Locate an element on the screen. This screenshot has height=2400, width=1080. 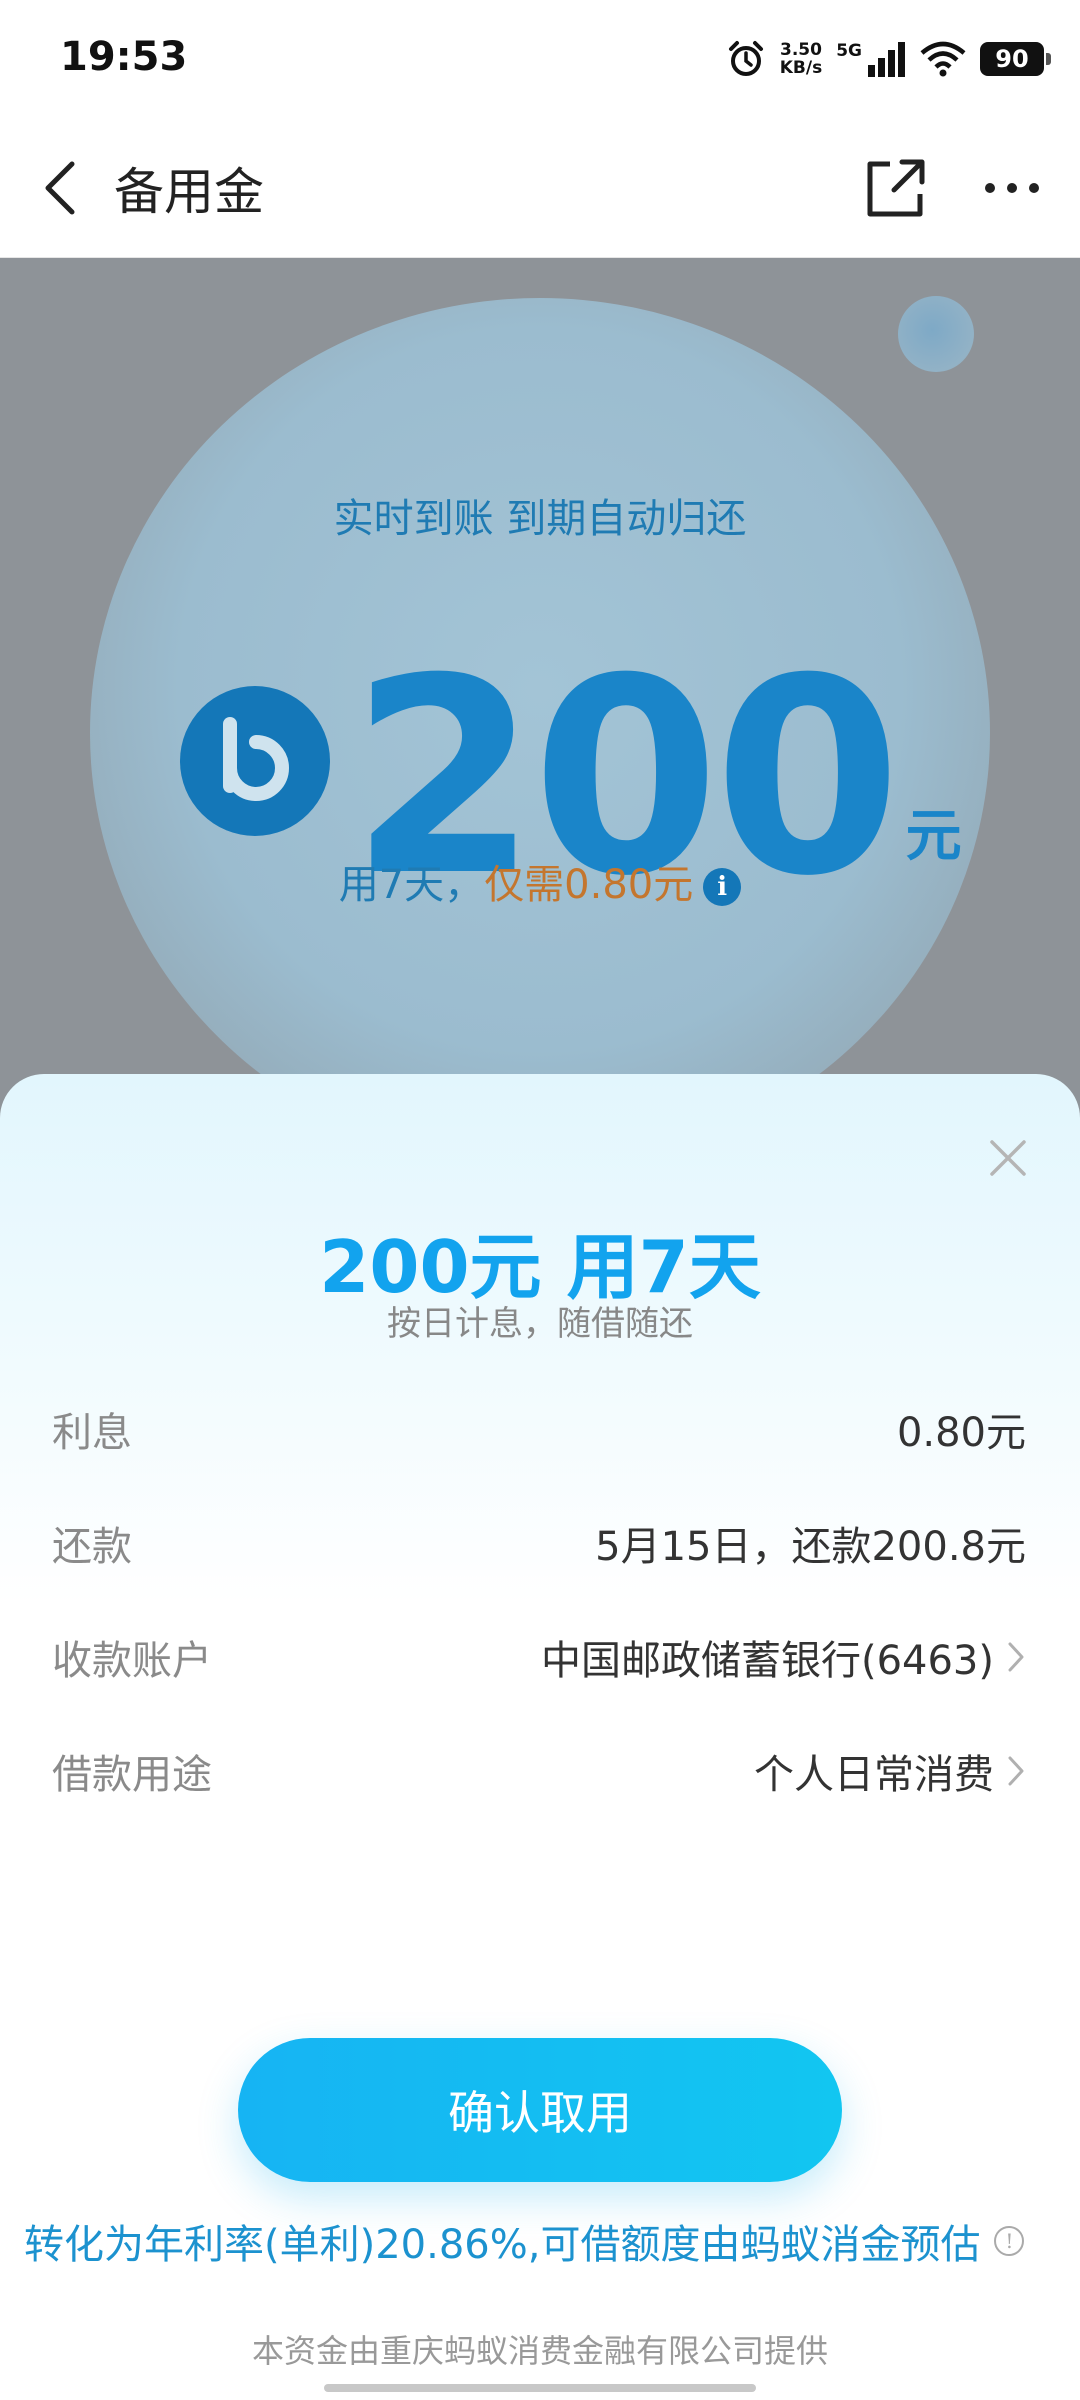
status-bar: 19:53 3.50 KB/s 5G 90 is located at coordinates (540, 59).